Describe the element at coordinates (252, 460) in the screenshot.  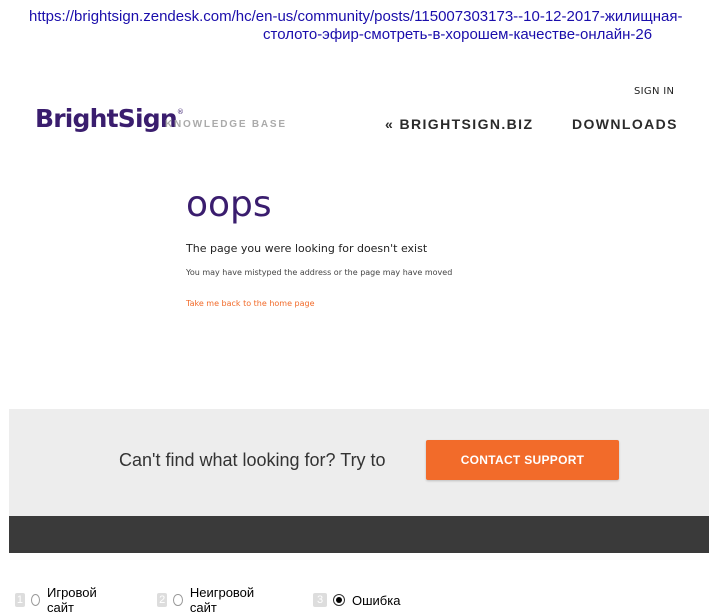
I see `support-prompt: Can't find what looking for? Try to` at that location.